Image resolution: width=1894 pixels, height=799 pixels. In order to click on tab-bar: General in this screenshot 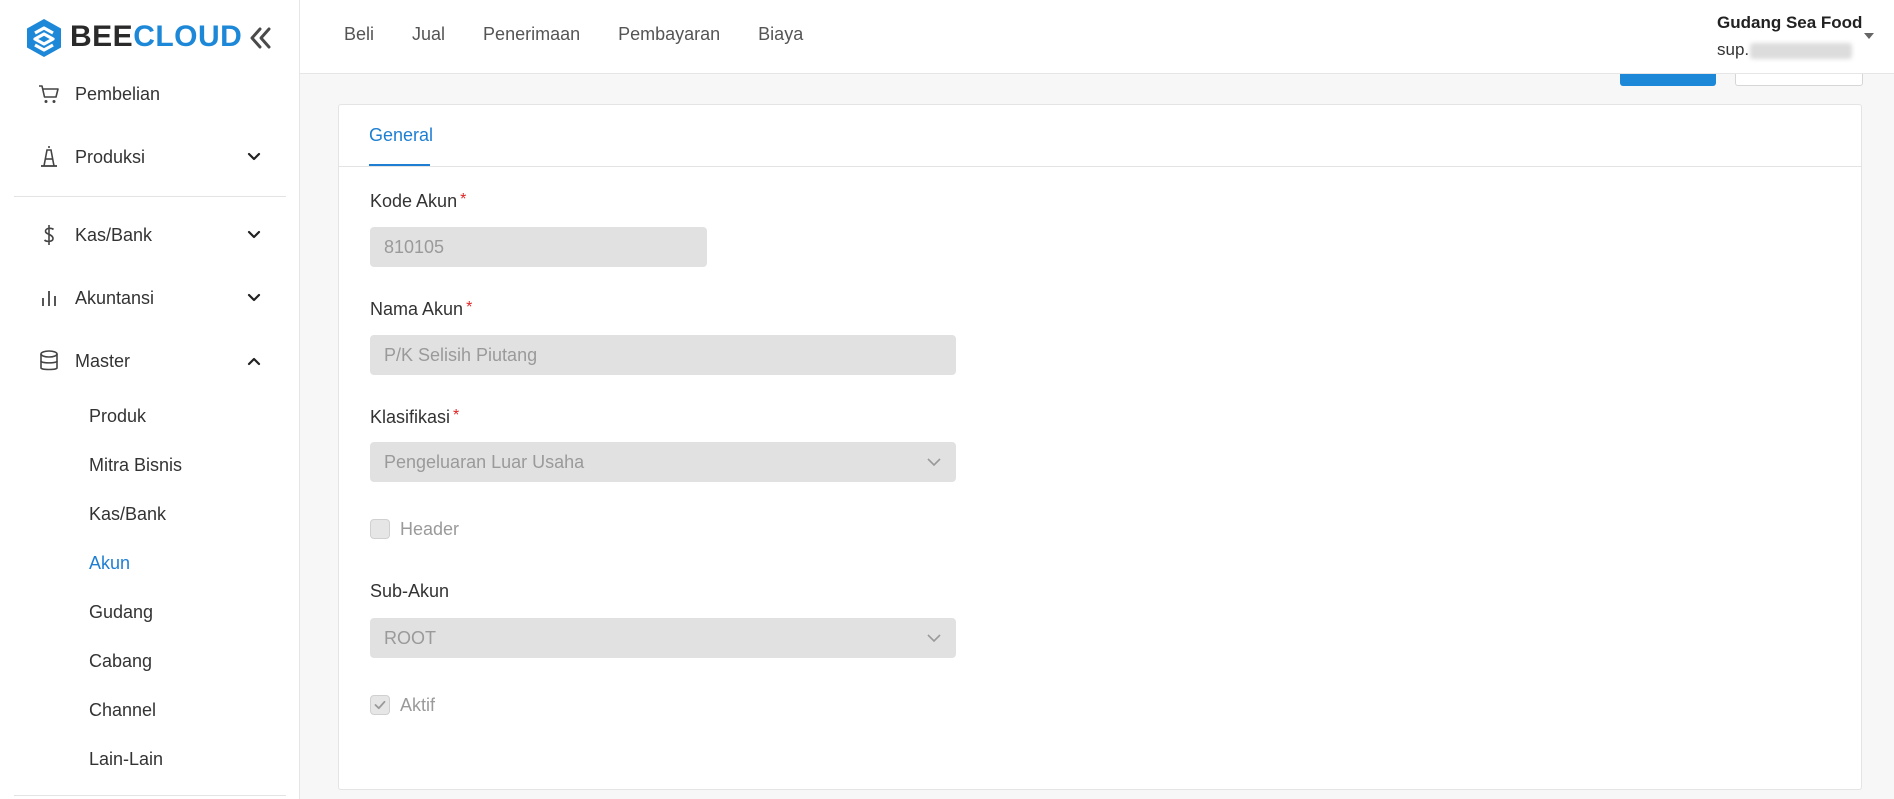, I will do `click(1100, 136)`.